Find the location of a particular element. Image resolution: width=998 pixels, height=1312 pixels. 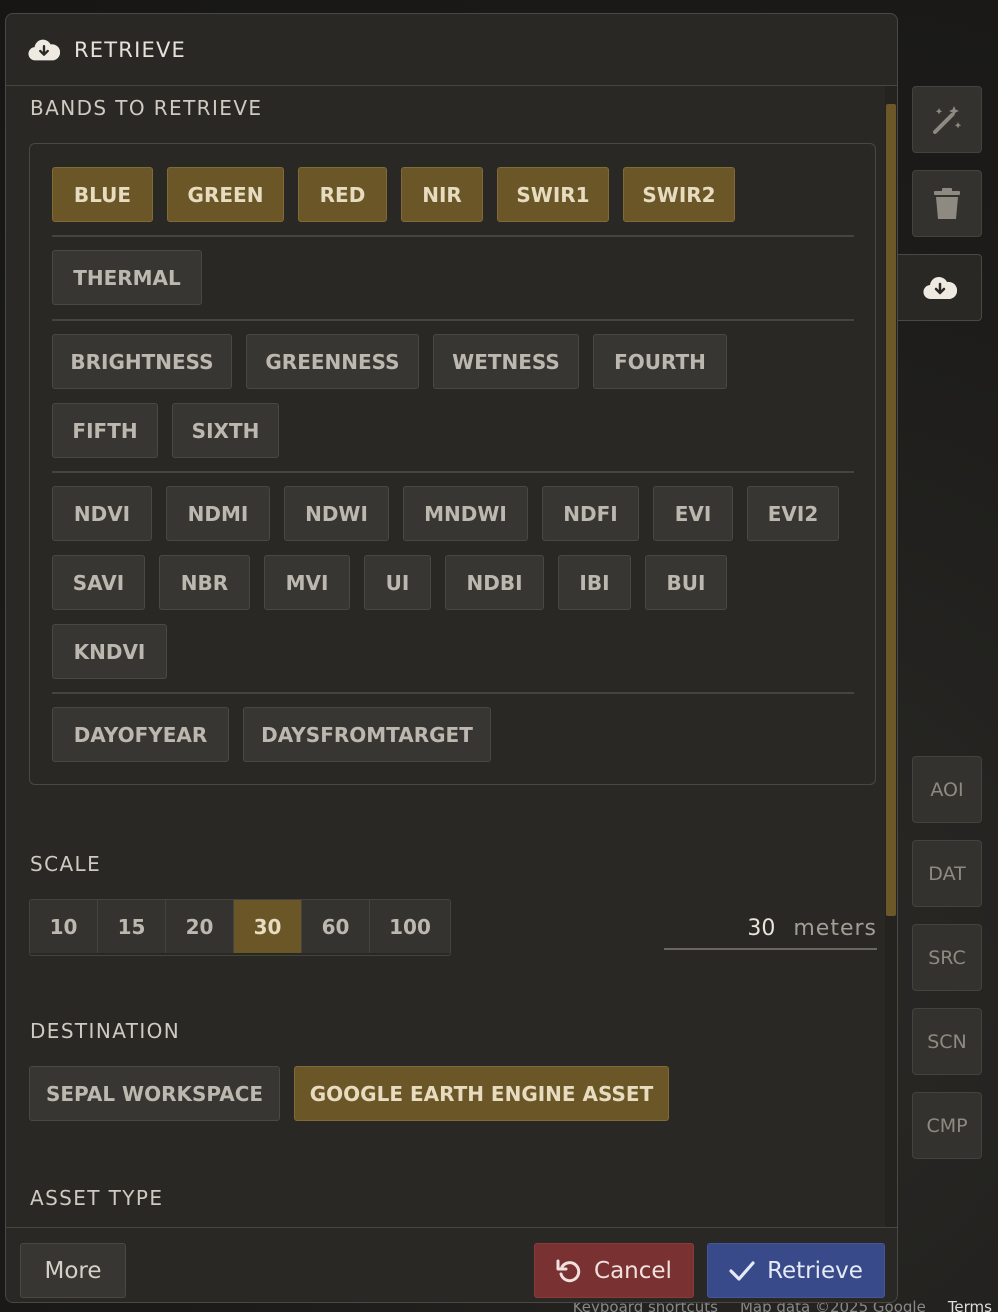

band-chip-brightness: BRIGHTNESS is located at coordinates (142, 361).